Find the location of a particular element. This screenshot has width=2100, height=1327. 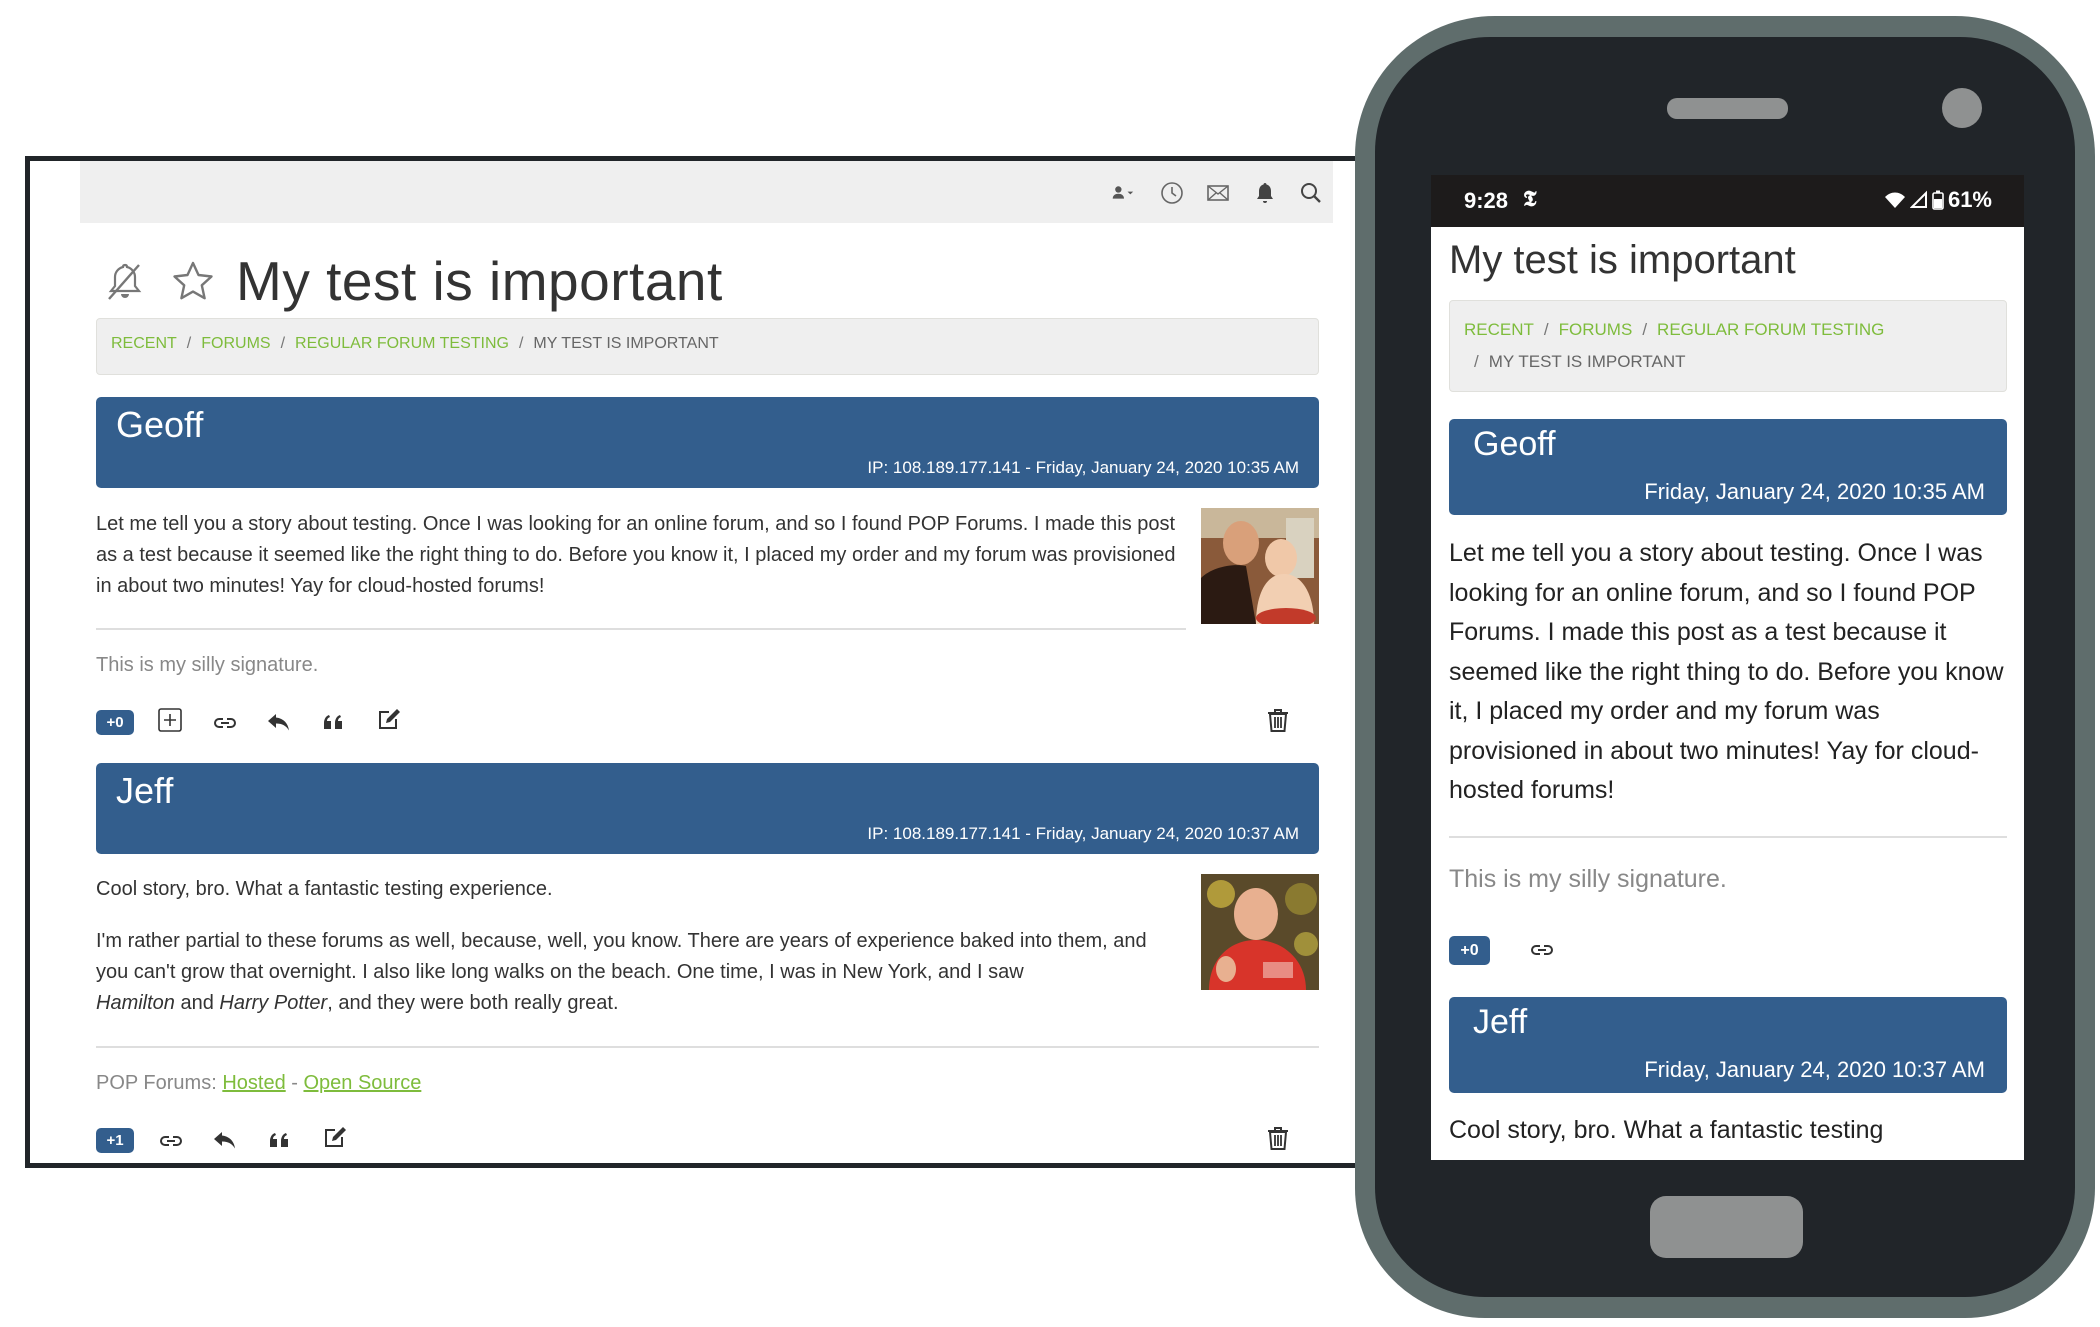

signature-prefix: POP Forums: is located at coordinates (159, 1083).